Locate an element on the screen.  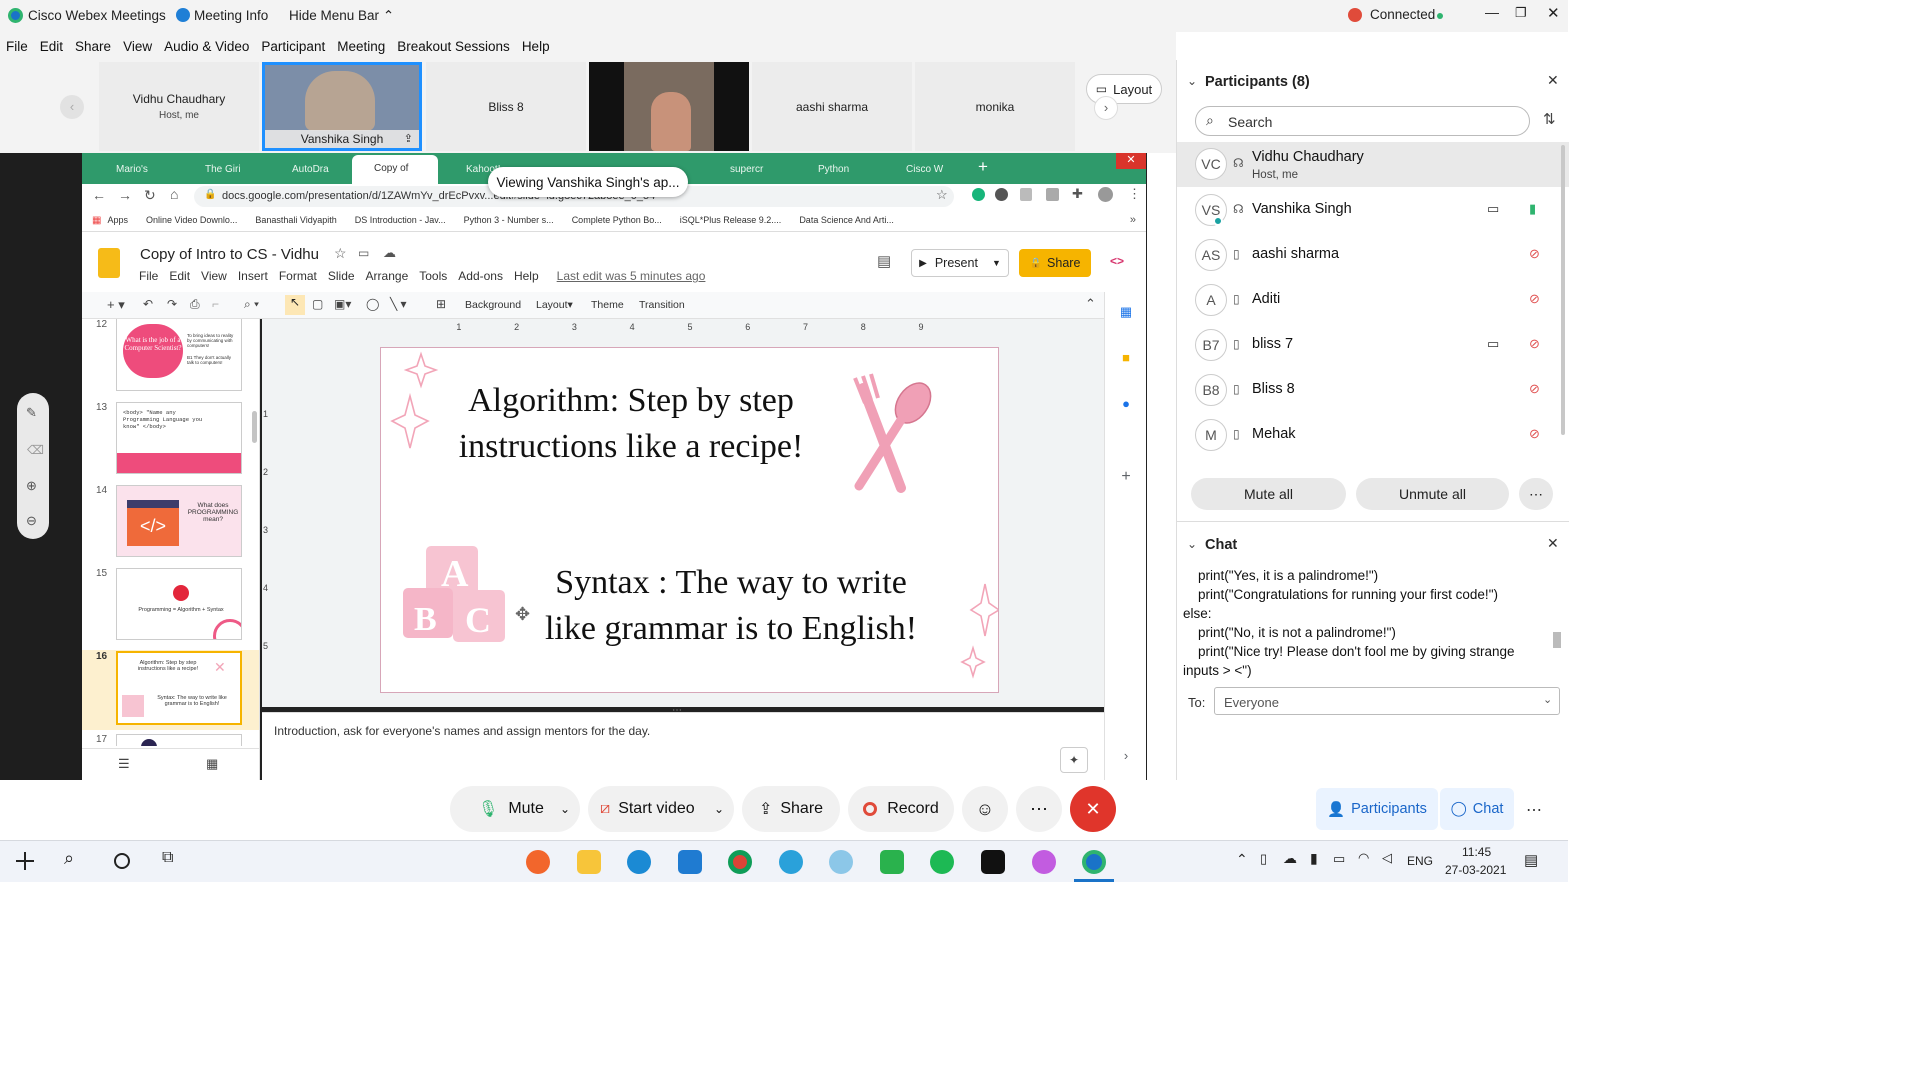
slides-menu-view: View is located at coordinates (214, 276).